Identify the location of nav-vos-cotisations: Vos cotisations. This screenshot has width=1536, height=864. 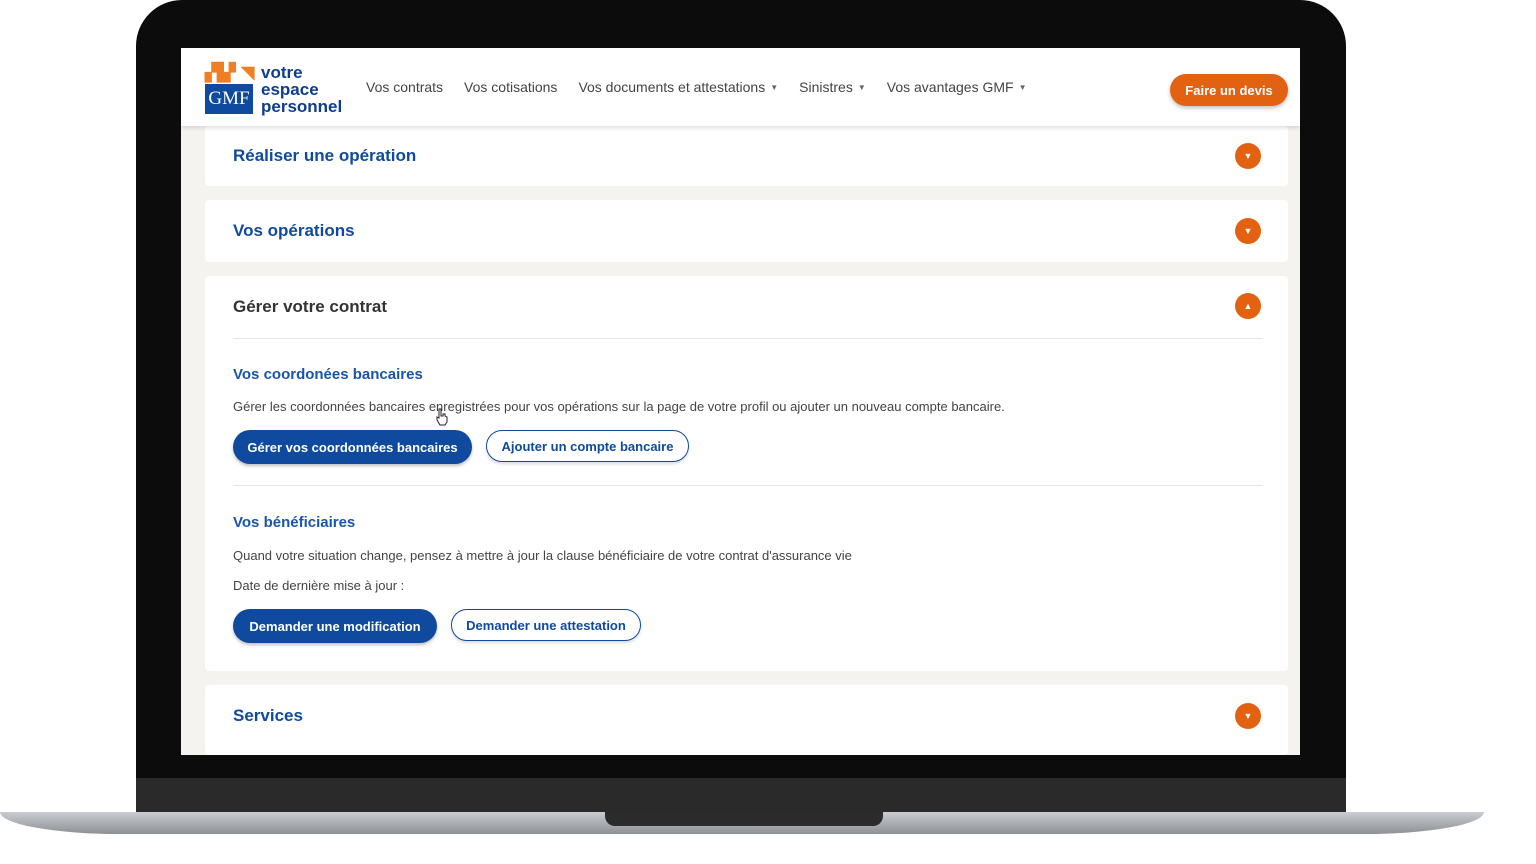
(510, 87).